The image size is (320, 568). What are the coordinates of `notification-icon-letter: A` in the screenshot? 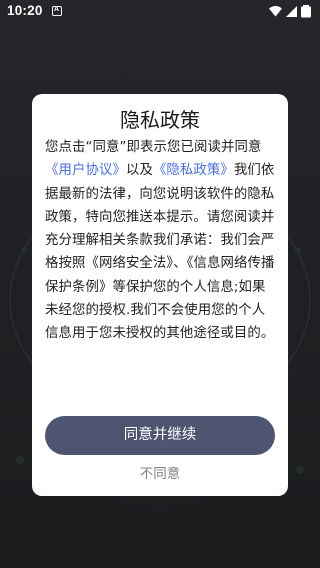 It's located at (57, 9).